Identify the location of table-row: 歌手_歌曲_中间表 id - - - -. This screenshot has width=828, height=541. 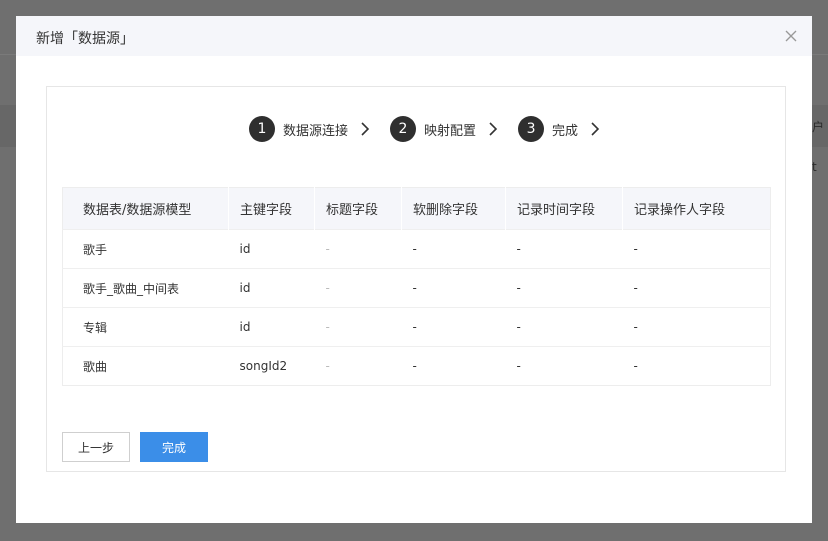
(416, 288).